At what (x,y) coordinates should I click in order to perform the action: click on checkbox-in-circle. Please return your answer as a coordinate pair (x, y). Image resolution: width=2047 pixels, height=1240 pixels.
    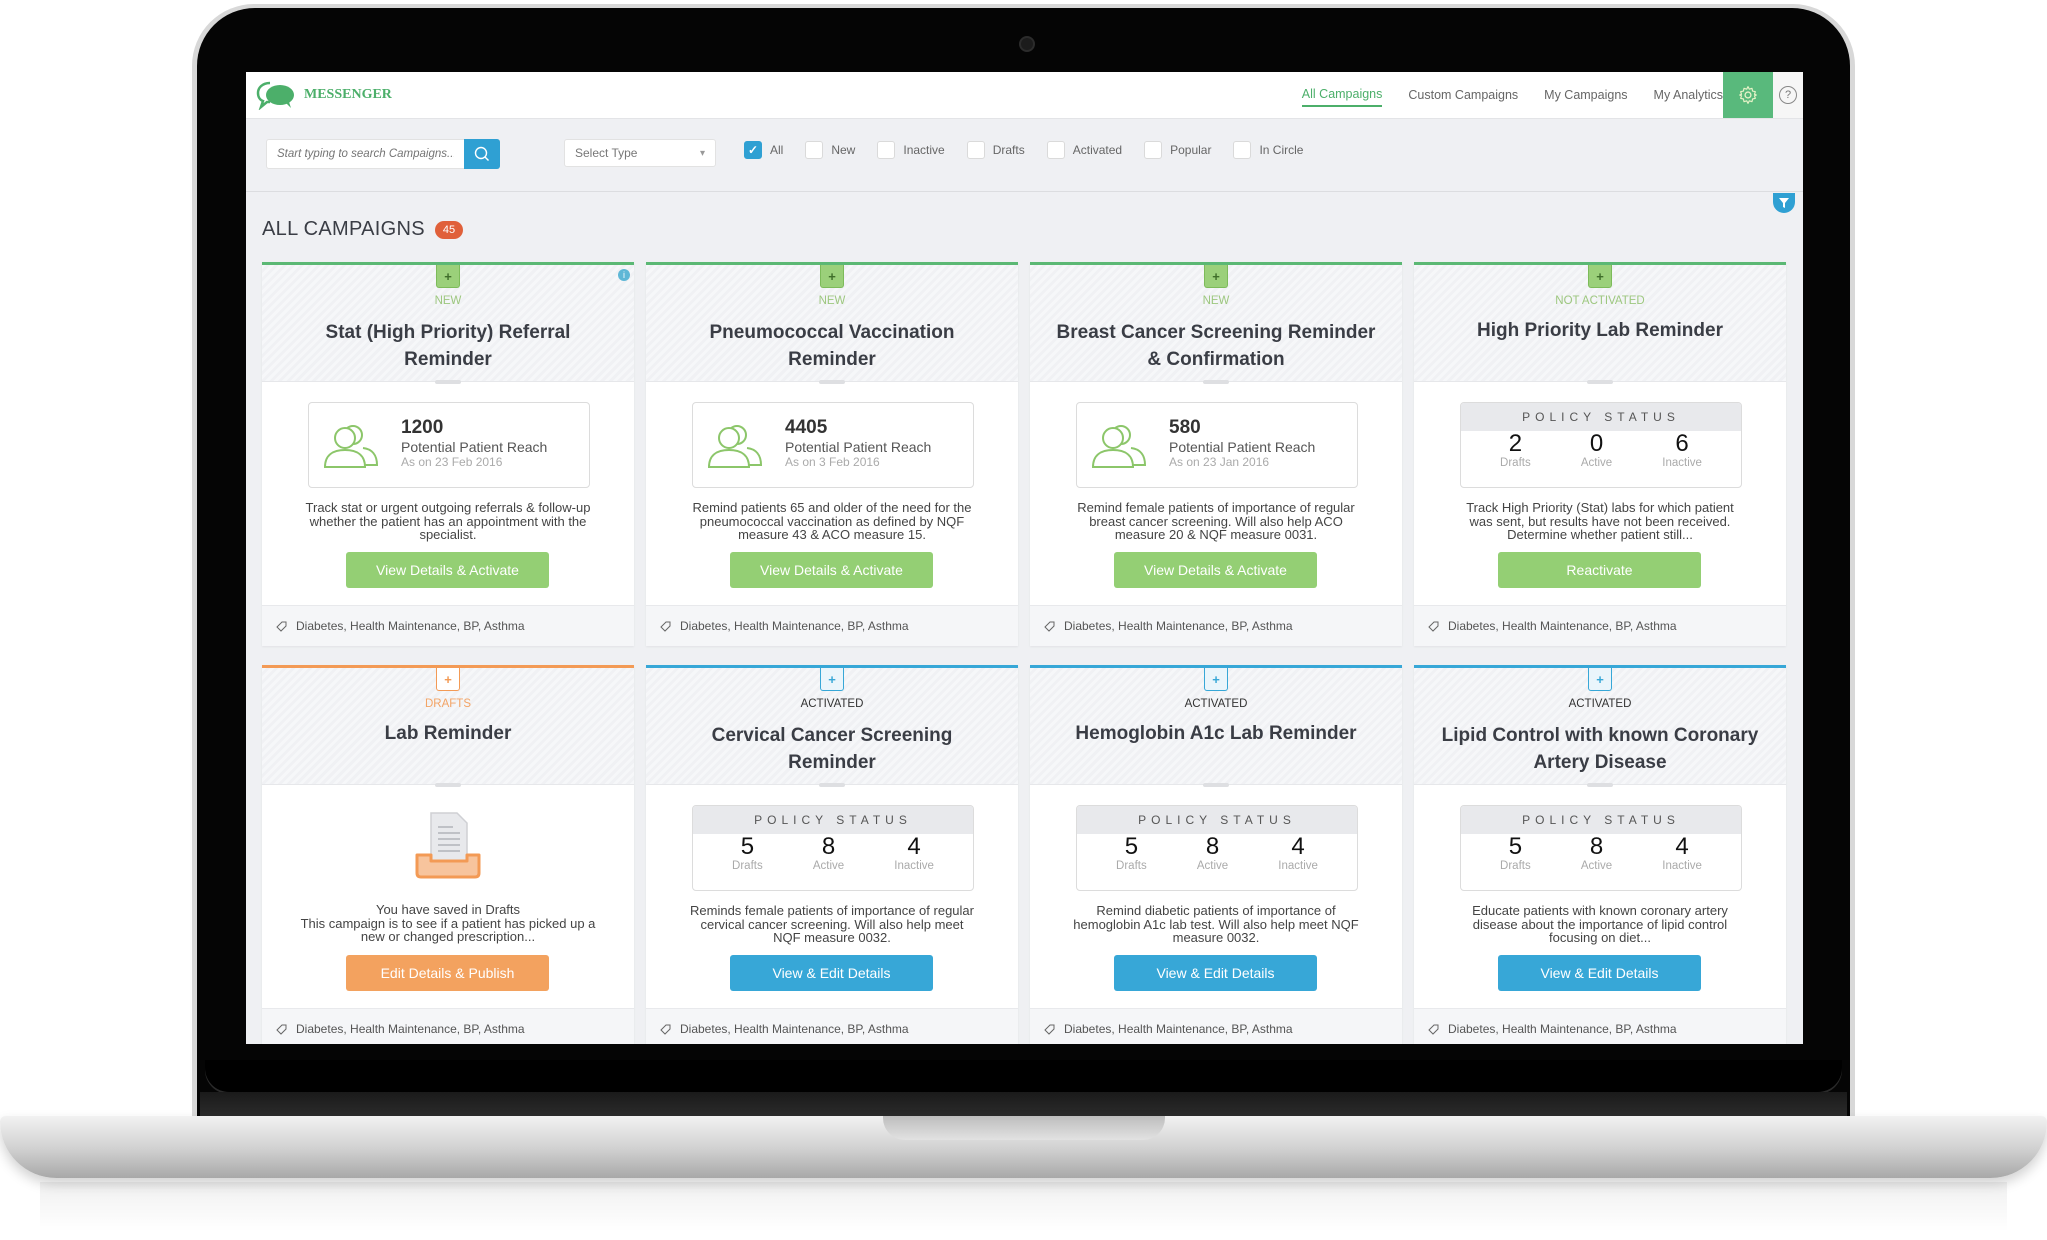
    Looking at the image, I should click on (1242, 150).